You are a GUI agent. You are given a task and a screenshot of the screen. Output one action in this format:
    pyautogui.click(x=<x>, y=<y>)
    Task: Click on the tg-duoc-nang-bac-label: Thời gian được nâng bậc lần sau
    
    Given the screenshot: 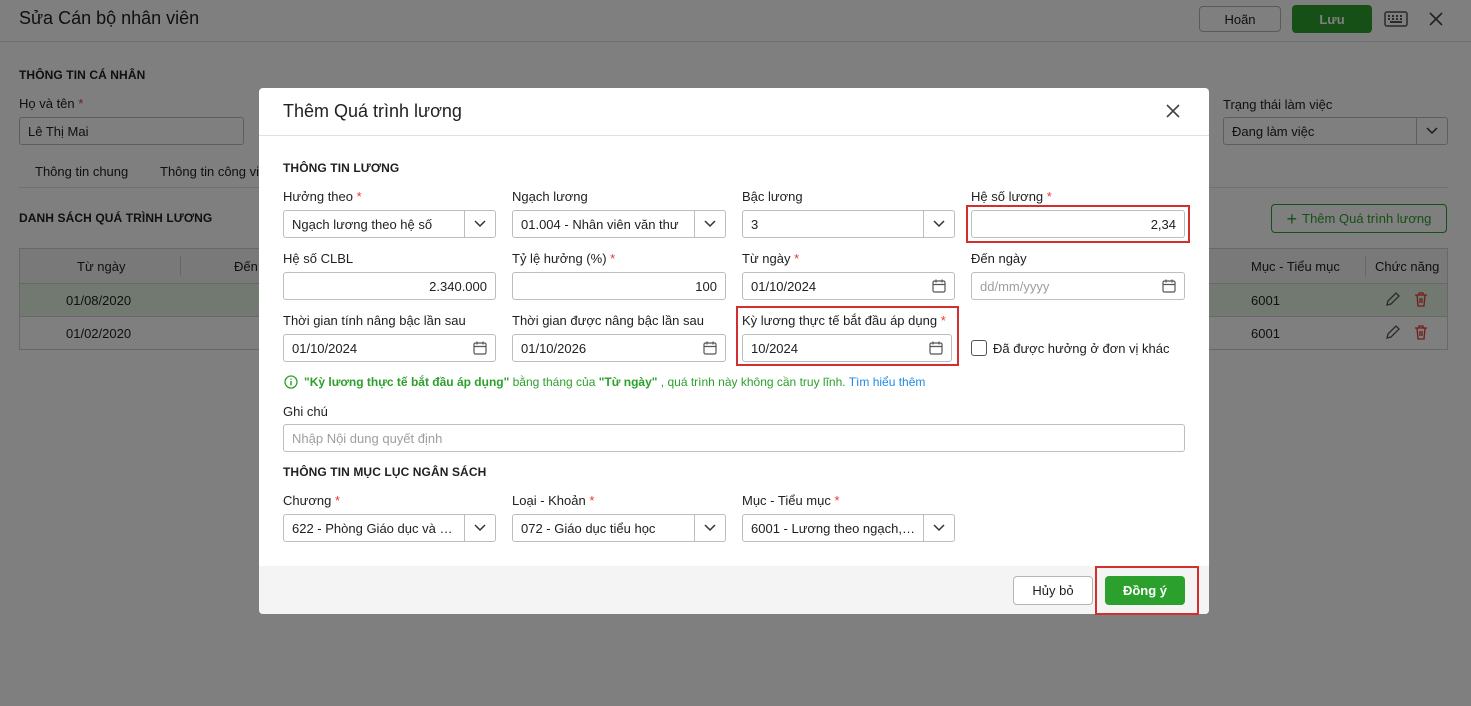 What is the action you would take?
    pyautogui.click(x=608, y=320)
    